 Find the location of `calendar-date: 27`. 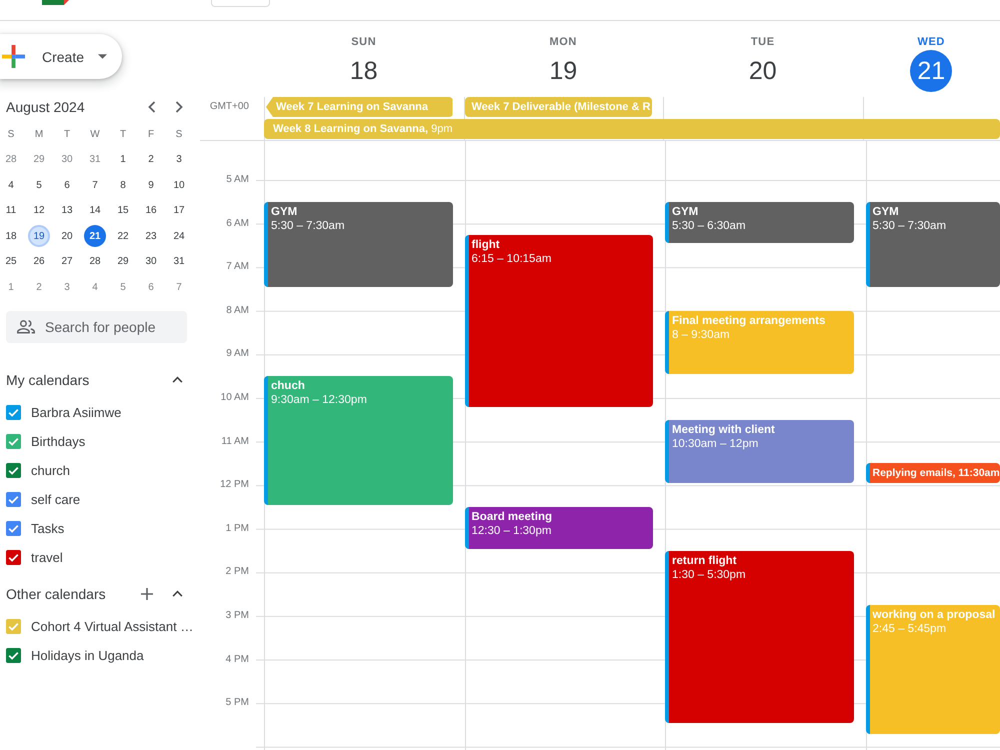

calendar-date: 27 is located at coordinates (67, 261).